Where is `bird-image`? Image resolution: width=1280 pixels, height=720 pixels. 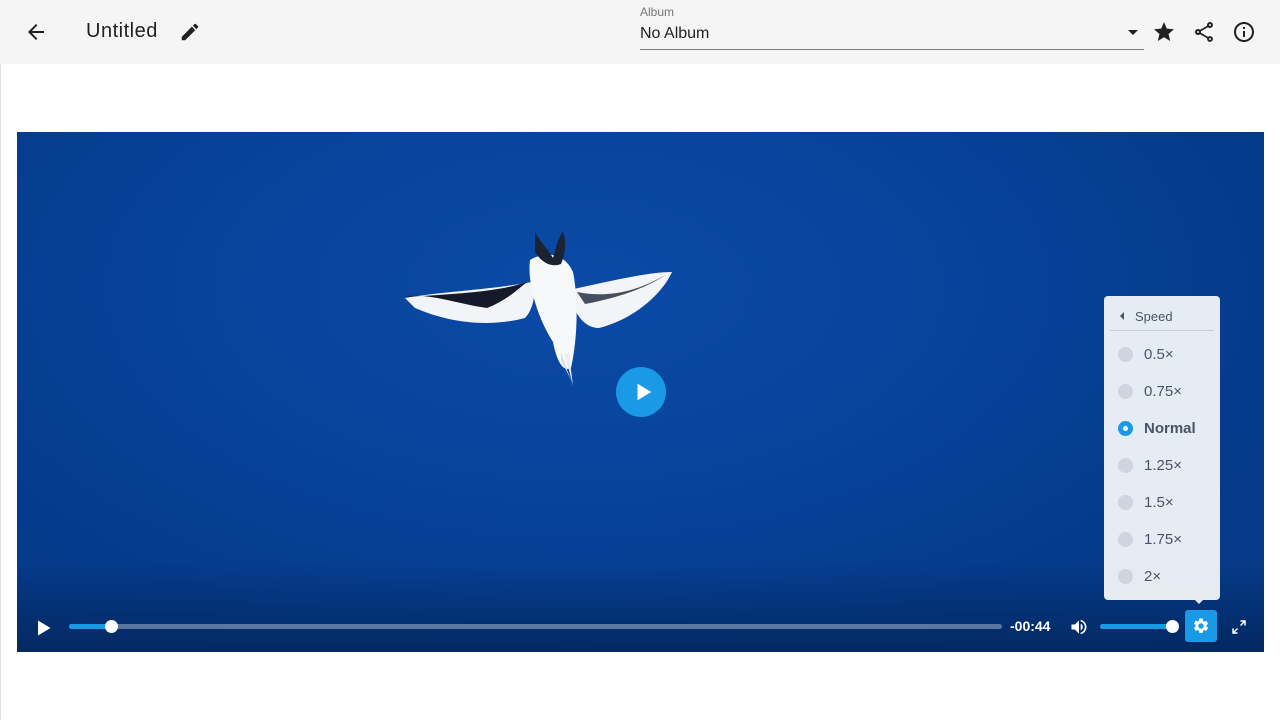 bird-image is located at coordinates (537, 309).